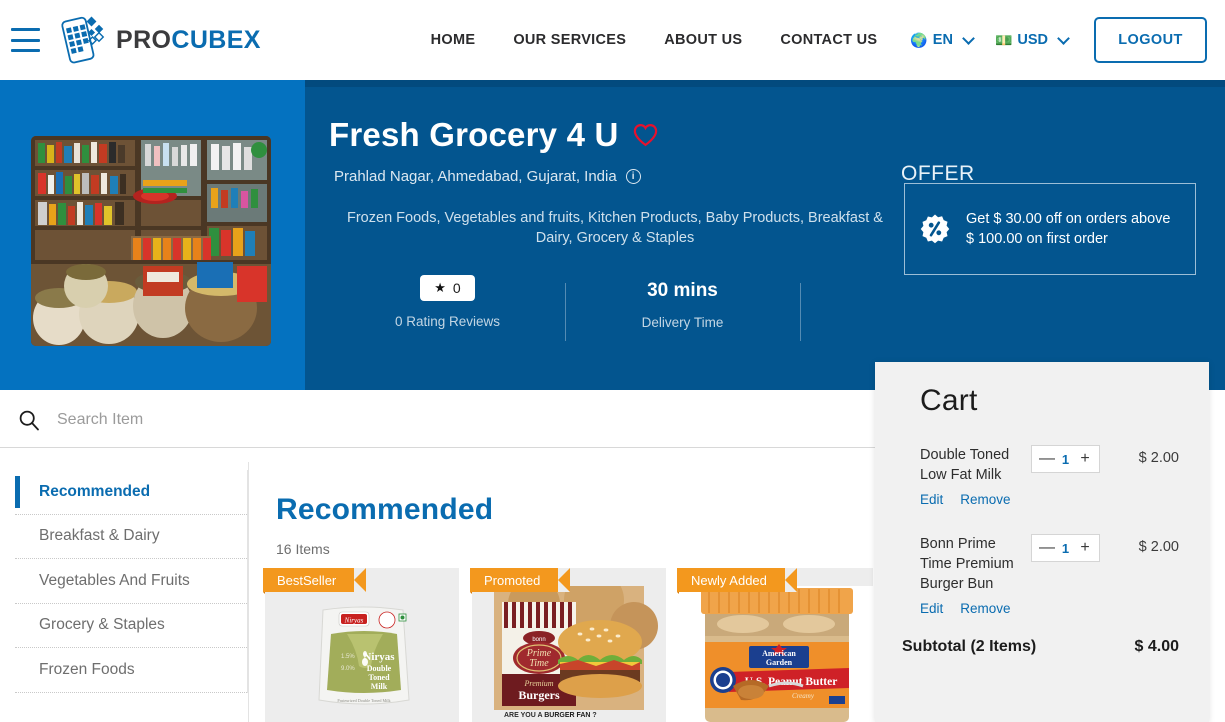 Image resolution: width=1225 pixels, height=722 pixels. I want to click on store-title-row: Fresh Grocery 4 U, so click(493, 135).